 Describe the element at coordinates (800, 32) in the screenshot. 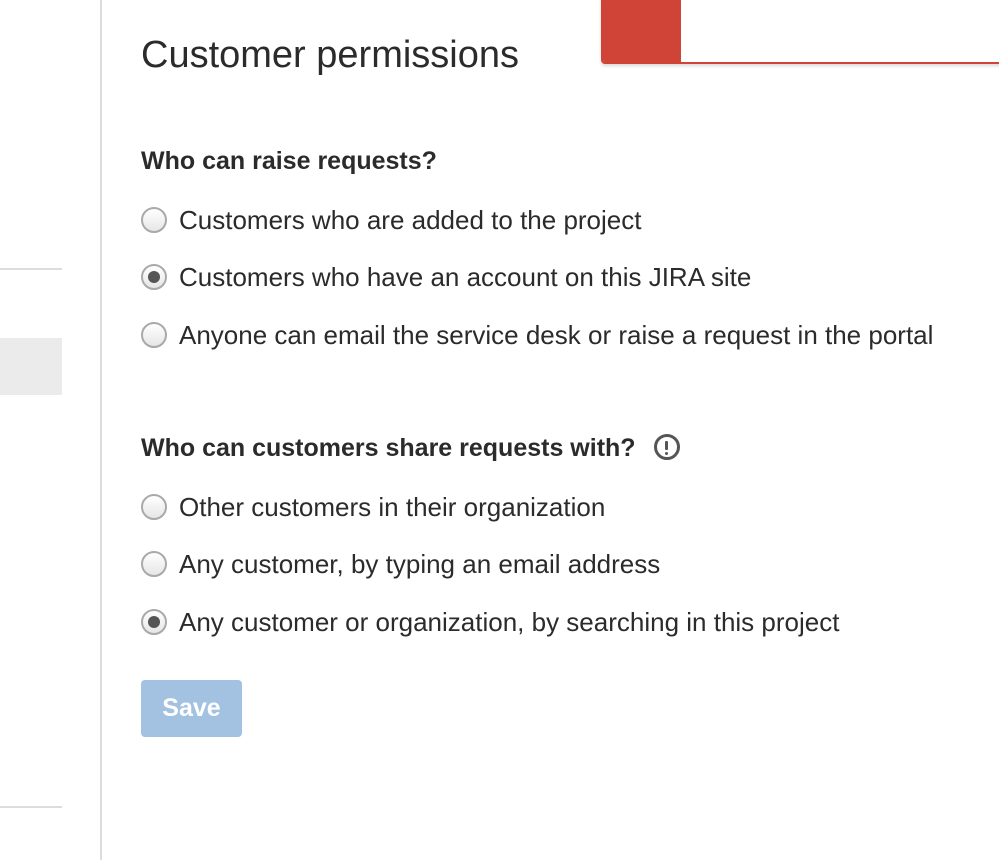

I see `notification-banner` at that location.